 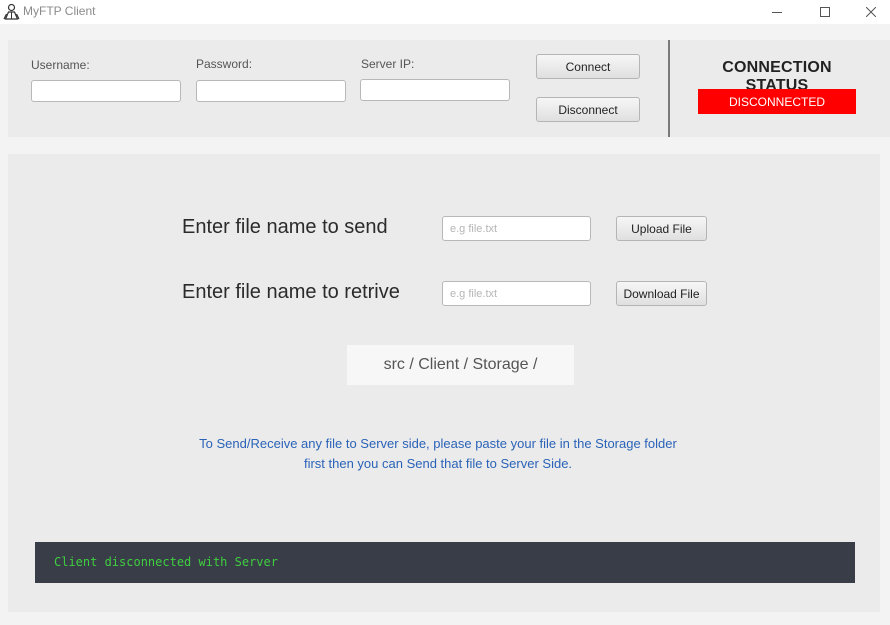 What do you see at coordinates (291, 292) in the screenshot?
I see `retrieve-file-label: Enter file name to retrive` at bounding box center [291, 292].